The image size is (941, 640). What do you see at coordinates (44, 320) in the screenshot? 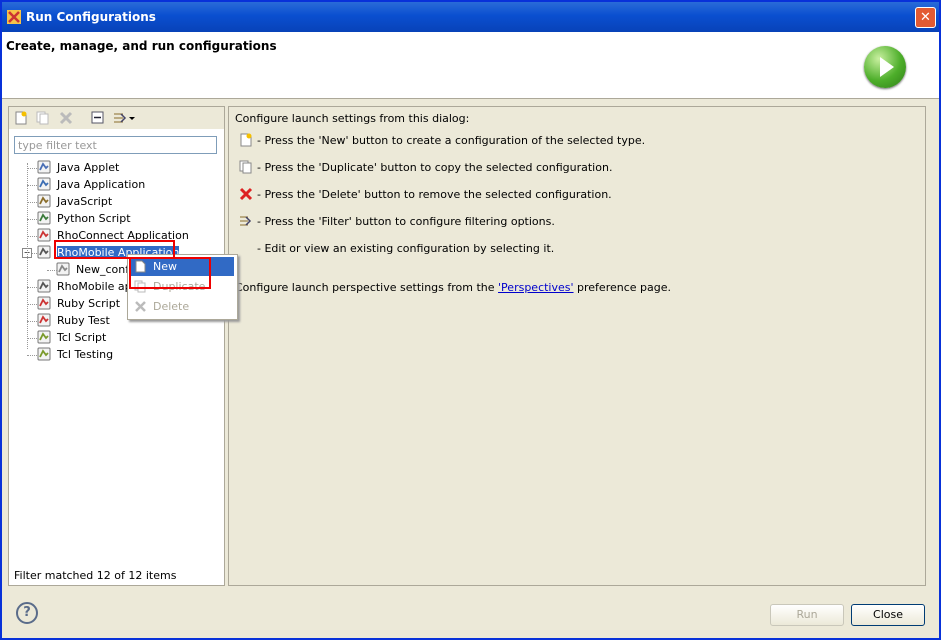
I see `ruby-test-icon` at bounding box center [44, 320].